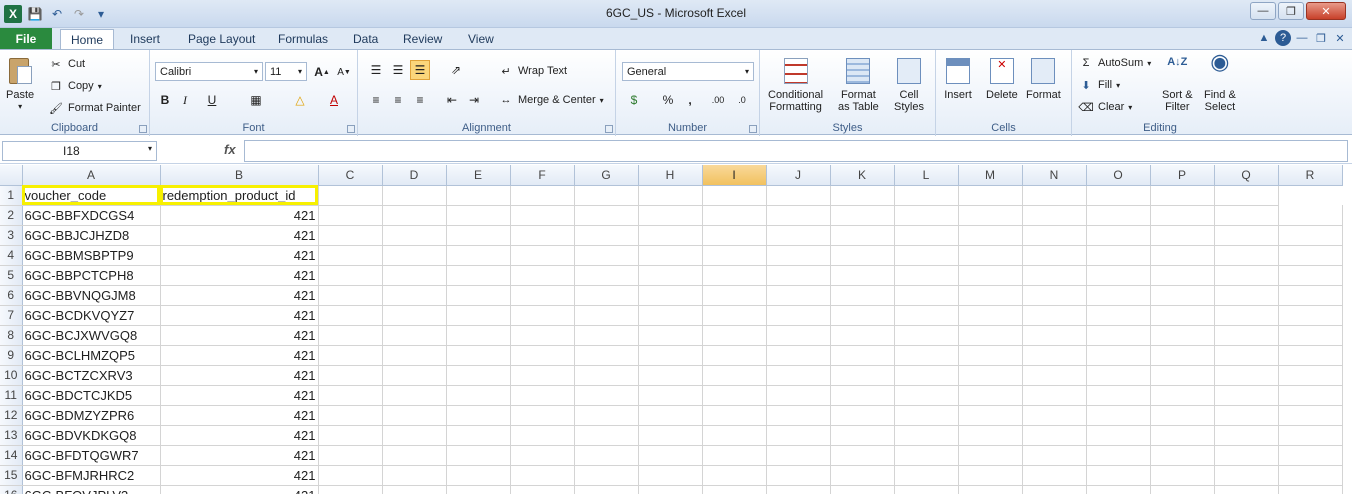  Describe the element at coordinates (11, 175) in the screenshot. I see `select-all-corner` at that location.